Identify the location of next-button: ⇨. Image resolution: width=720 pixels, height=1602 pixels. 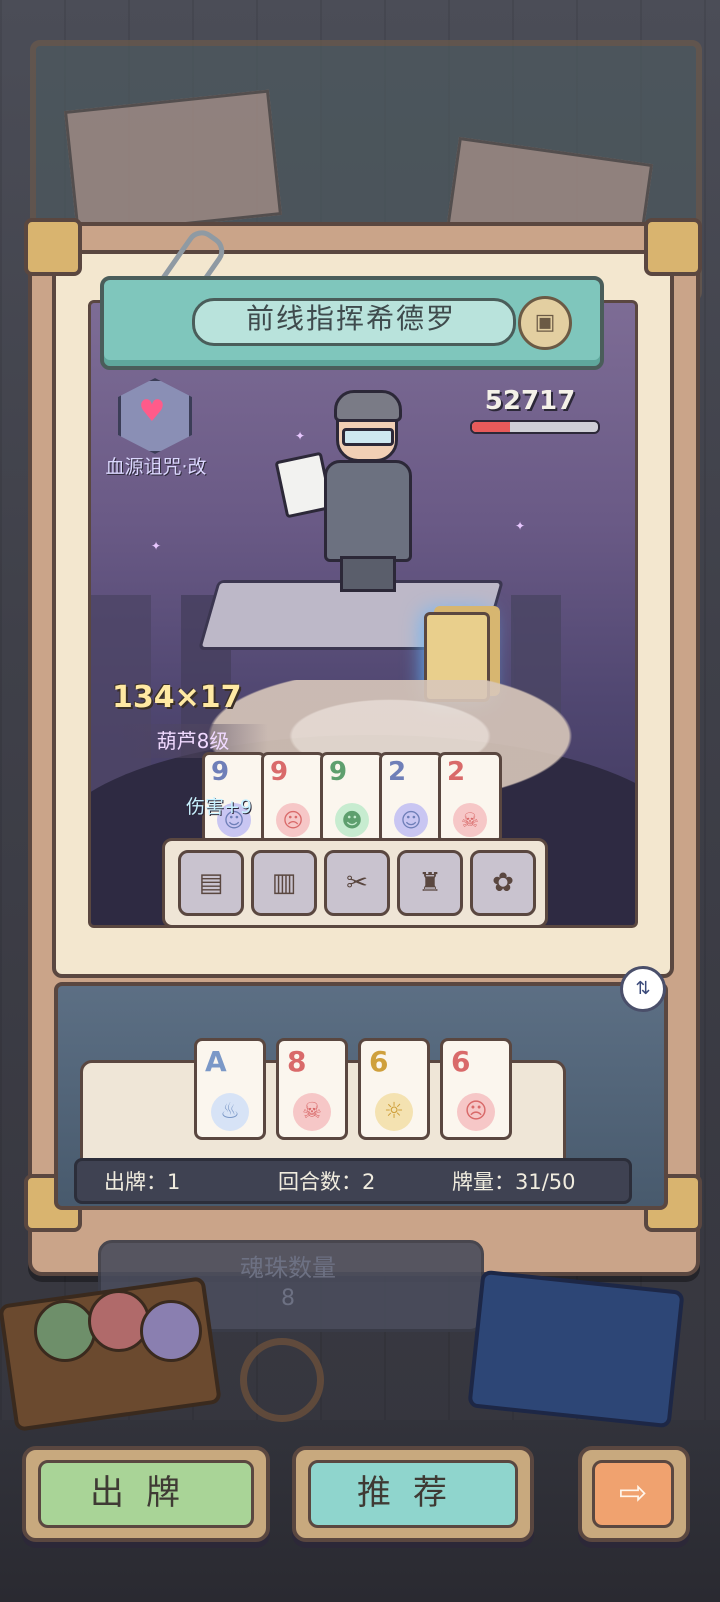
(634, 1494).